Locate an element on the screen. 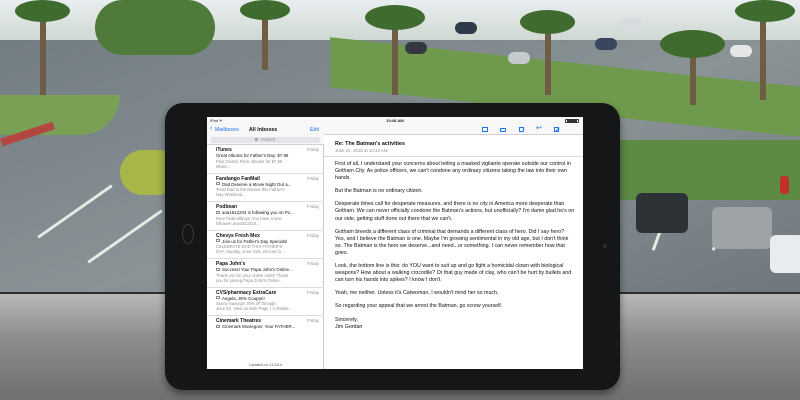 The height and width of the screenshot is (400, 800). message-sender: Cinemark Theatres is located at coordinates (239, 321).